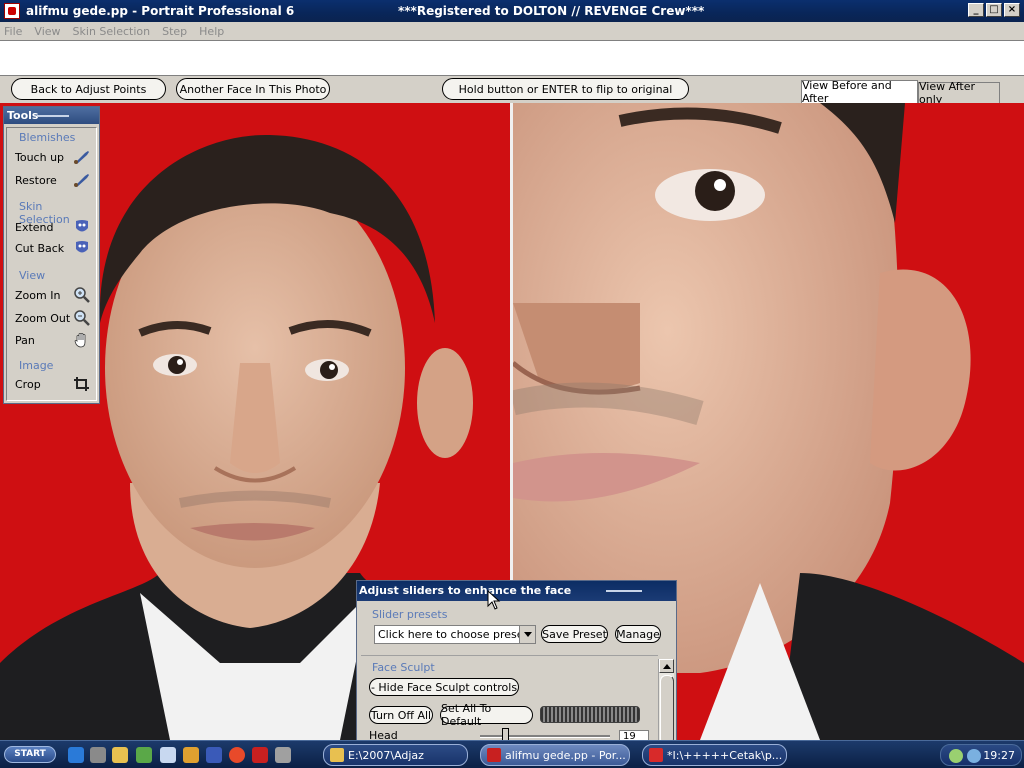 This screenshot has width=1024, height=768. What do you see at coordinates (512, 58) in the screenshot?
I see `toolbar-strip` at bounding box center [512, 58].